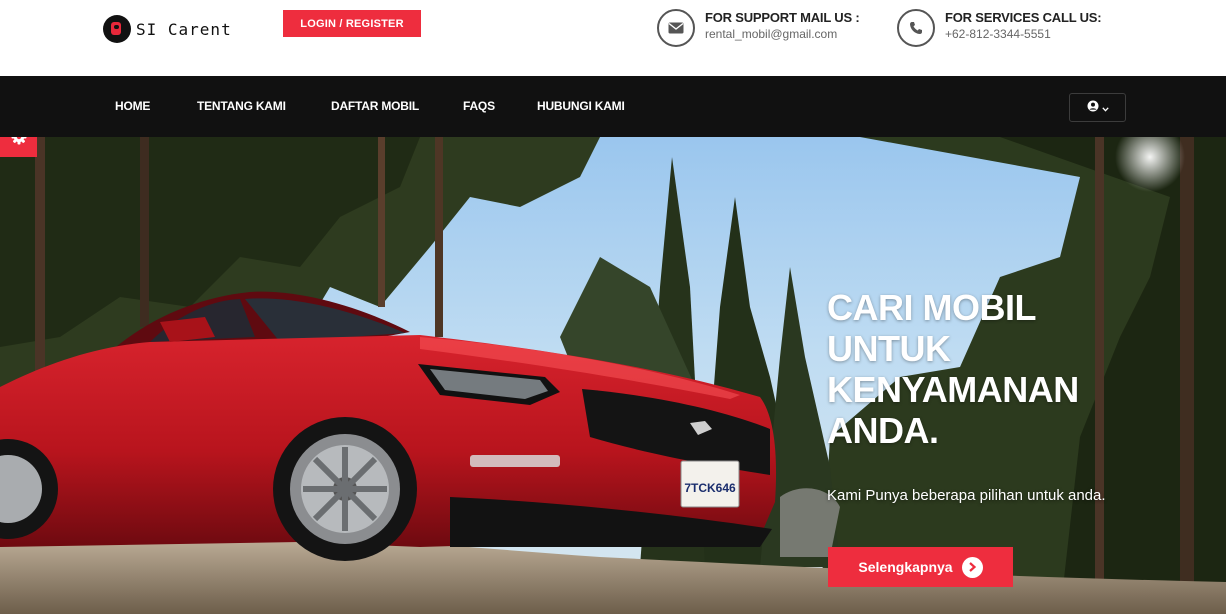 This screenshot has width=1226, height=614. Describe the element at coordinates (375, 106) in the screenshot. I see `nav-daftar-mobil: DAFTAR MOBIL` at that location.